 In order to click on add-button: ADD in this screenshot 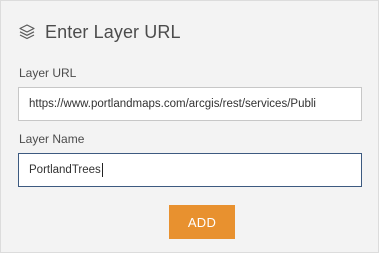, I will do `click(202, 222)`.